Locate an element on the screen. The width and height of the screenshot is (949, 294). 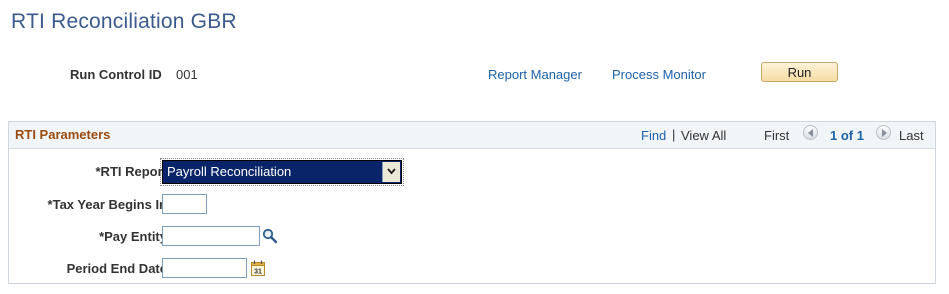
last-label: Last is located at coordinates (911, 135).